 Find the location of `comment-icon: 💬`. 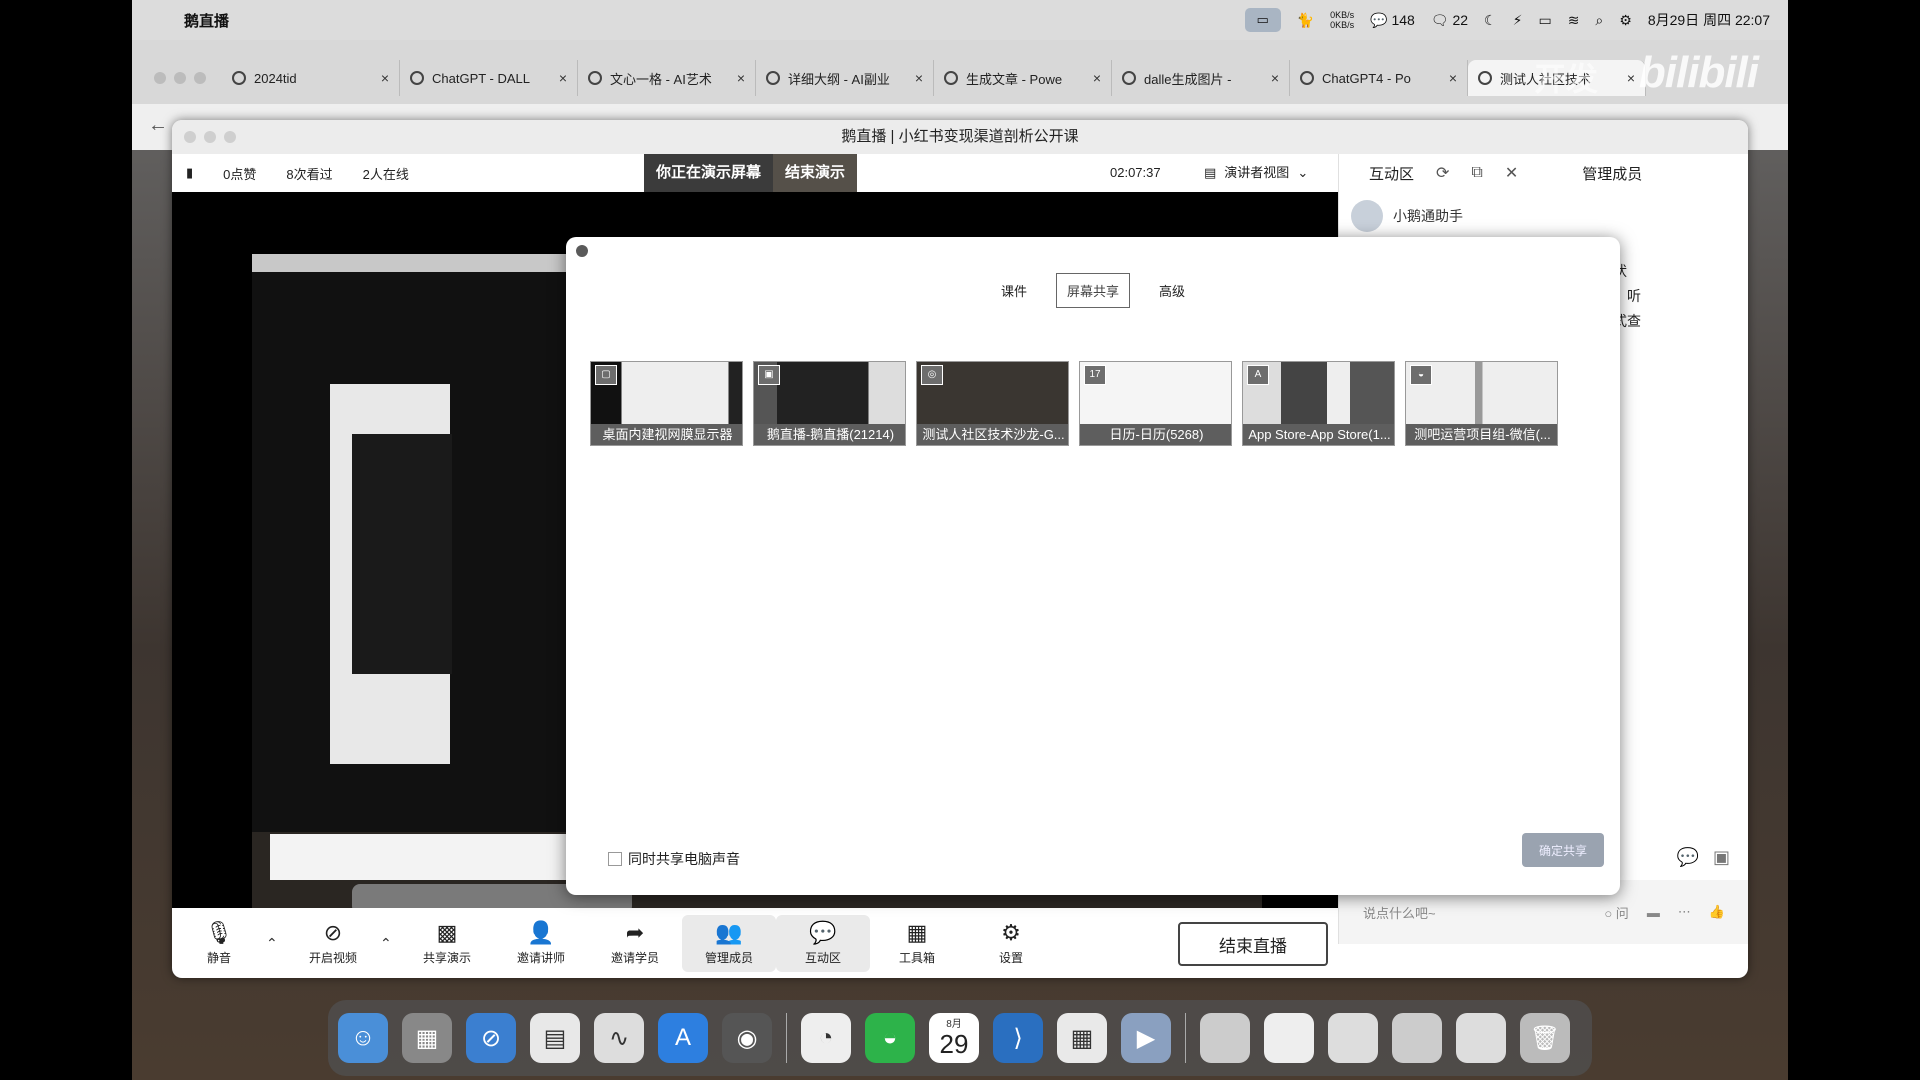

comment-icon: 💬 is located at coordinates (1688, 857).